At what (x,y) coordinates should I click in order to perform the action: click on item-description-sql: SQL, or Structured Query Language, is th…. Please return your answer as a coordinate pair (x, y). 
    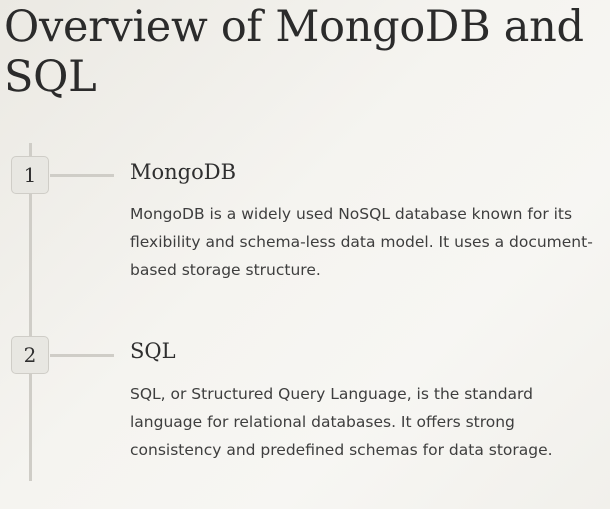
    Looking at the image, I should click on (341, 422).